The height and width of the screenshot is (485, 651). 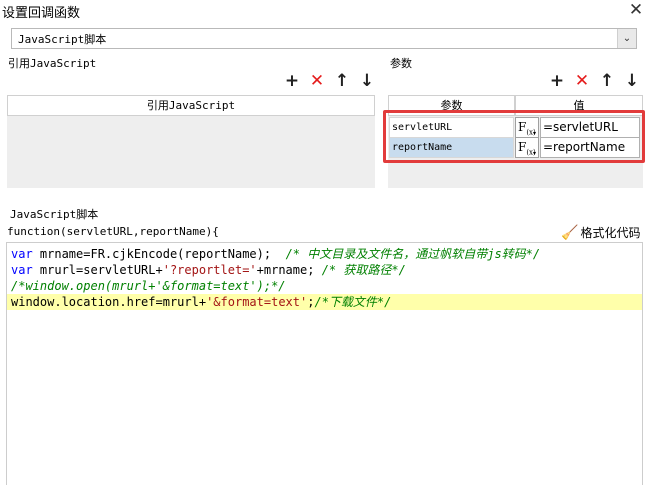 I want to click on callback-type-value: JavaScript脚本, so click(x=62, y=39).